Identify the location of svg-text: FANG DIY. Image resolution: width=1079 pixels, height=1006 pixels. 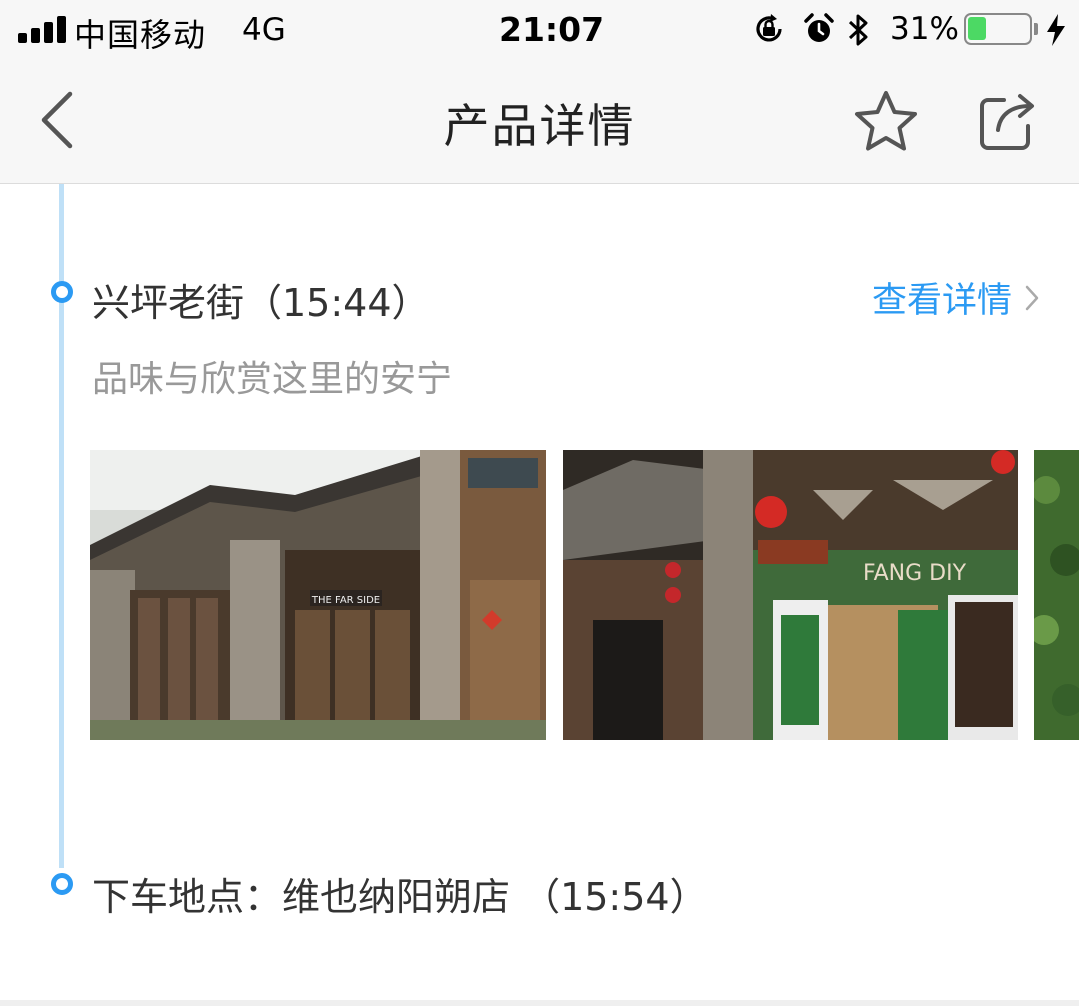
(915, 573).